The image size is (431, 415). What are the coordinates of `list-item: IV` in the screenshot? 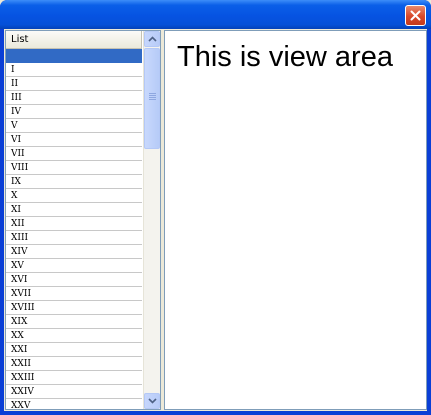 It's located at (74, 112).